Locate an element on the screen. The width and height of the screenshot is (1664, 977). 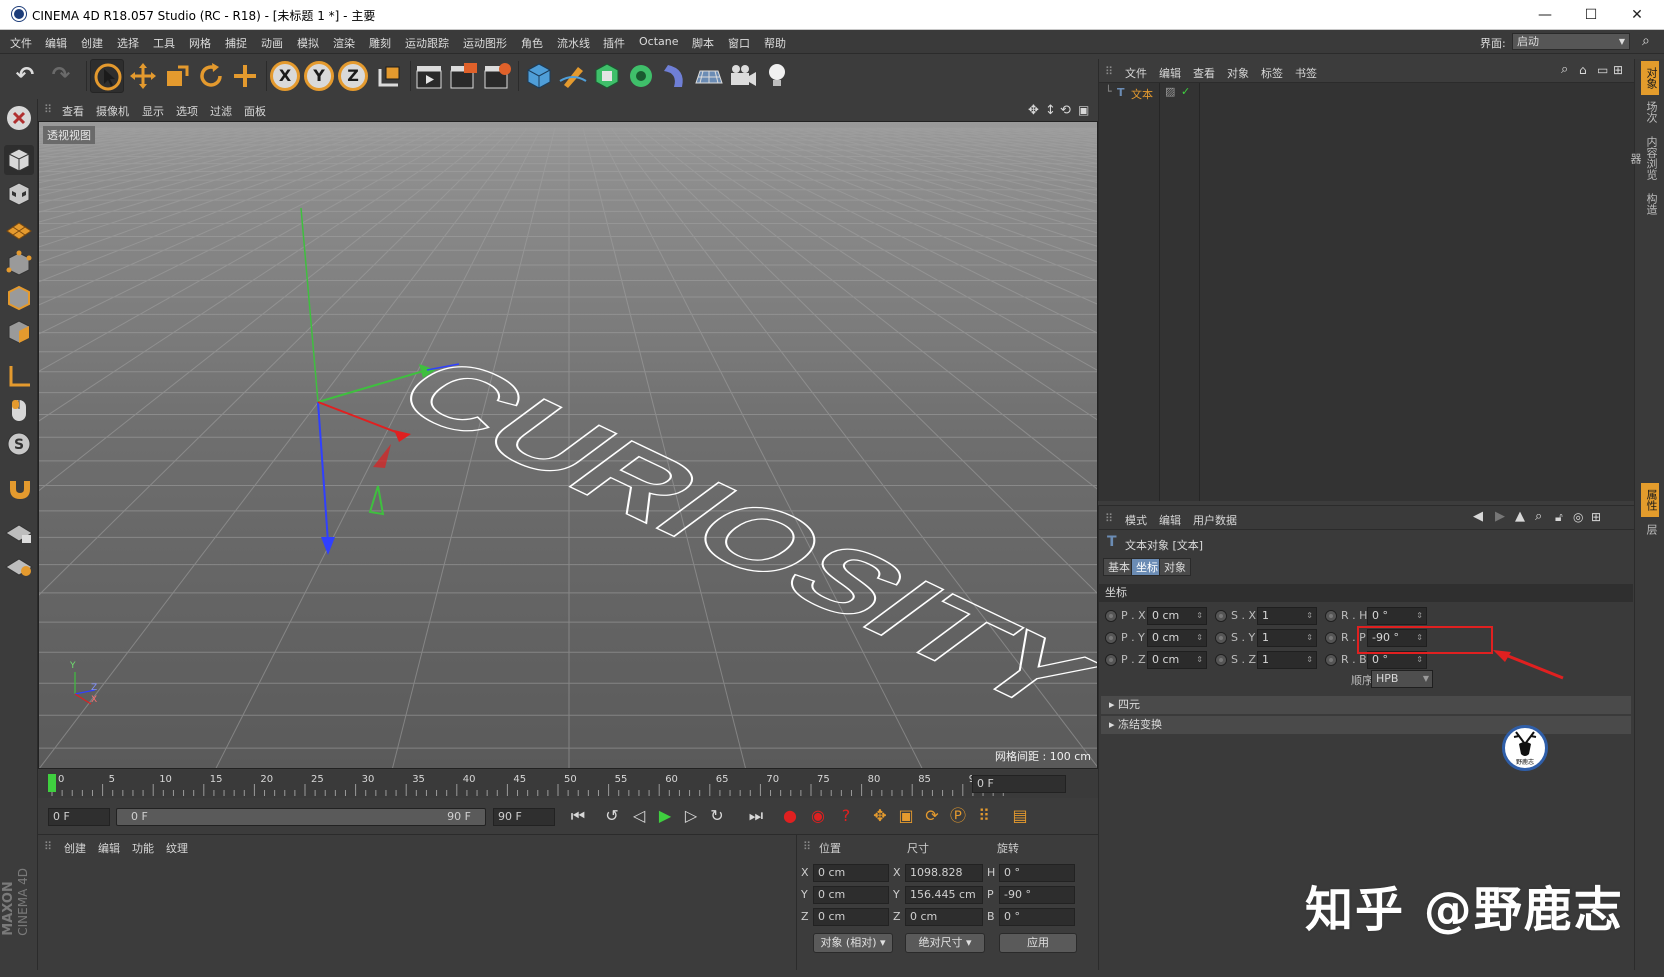
attributes-menu-userdata: 用户数据 is located at coordinates (1215, 520).